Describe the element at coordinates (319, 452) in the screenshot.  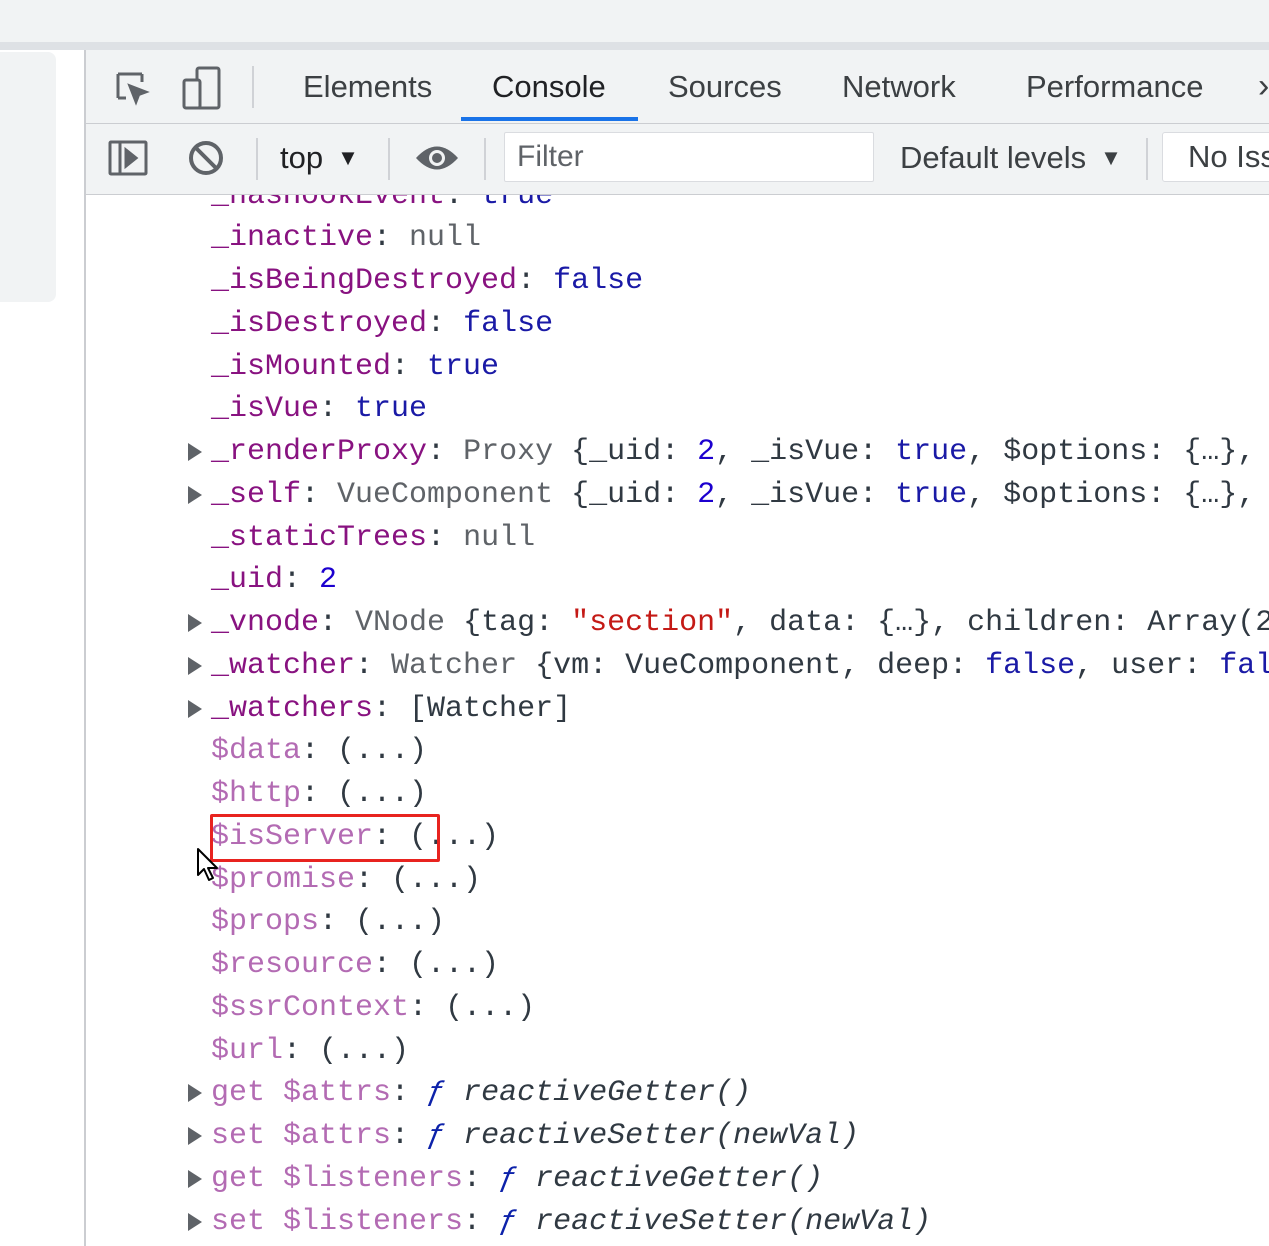
I see `property-key: _renderProxy` at that location.